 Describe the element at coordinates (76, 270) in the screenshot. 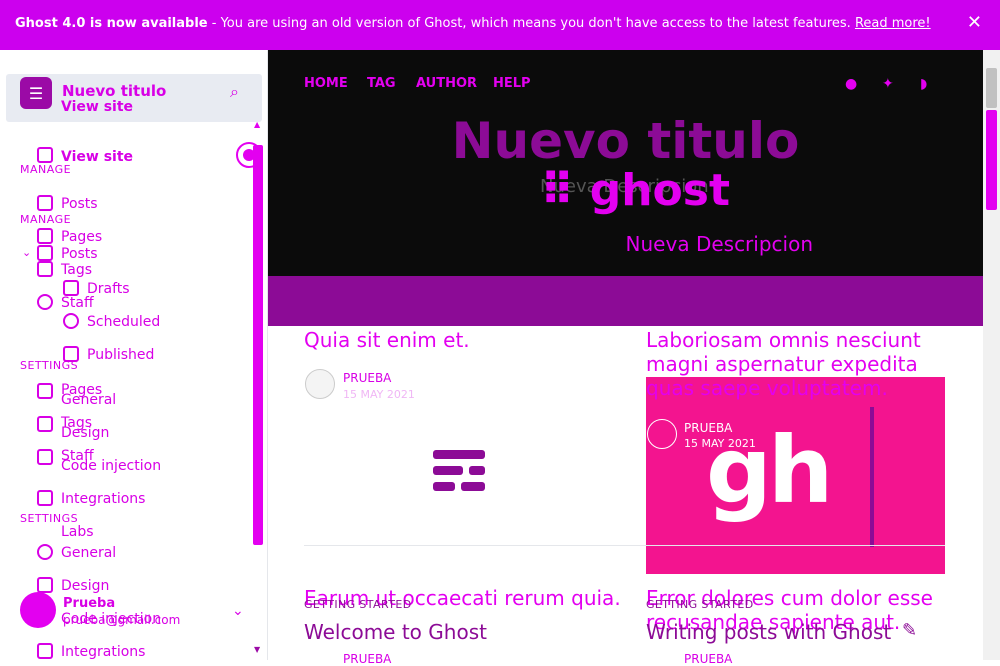

I see `sidebar-item-tags: Tags` at that location.